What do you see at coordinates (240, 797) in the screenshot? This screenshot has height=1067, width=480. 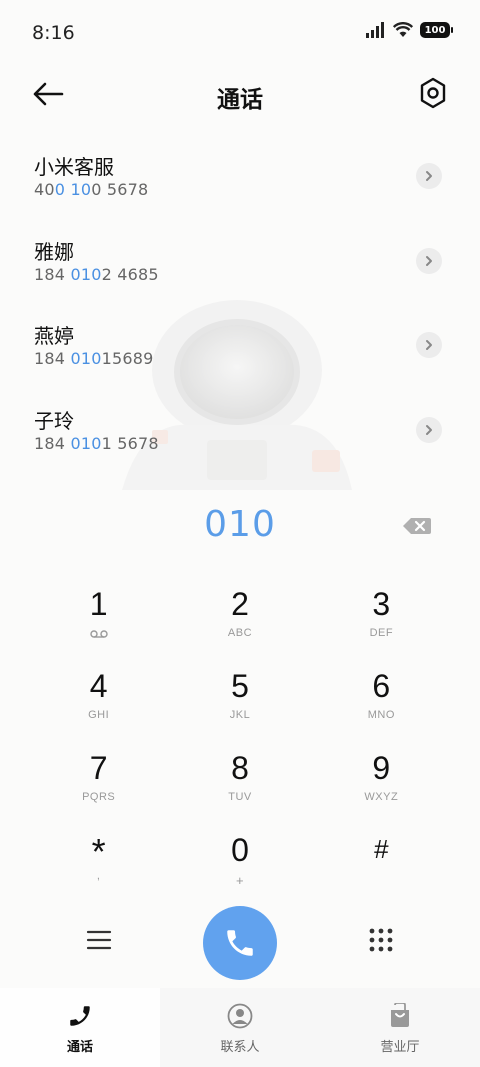 I see `key-letters: TUV` at bounding box center [240, 797].